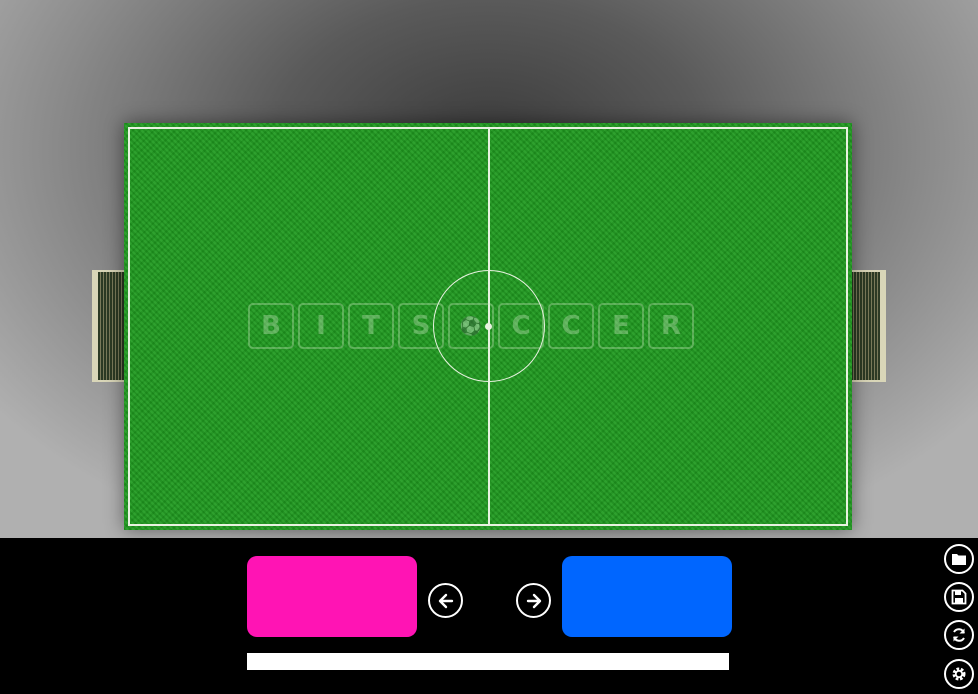 Image resolution: width=978 pixels, height=694 pixels. Describe the element at coordinates (332, 596) in the screenshot. I see `left-team-color-button` at that location.